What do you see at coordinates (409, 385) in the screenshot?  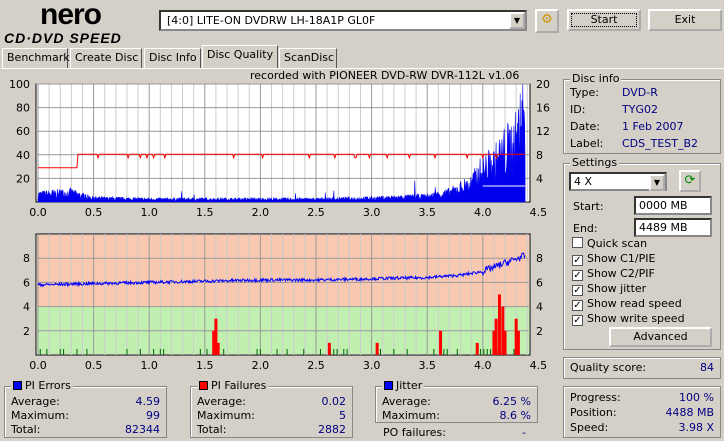 I see `group-title: Jitter` at bounding box center [409, 385].